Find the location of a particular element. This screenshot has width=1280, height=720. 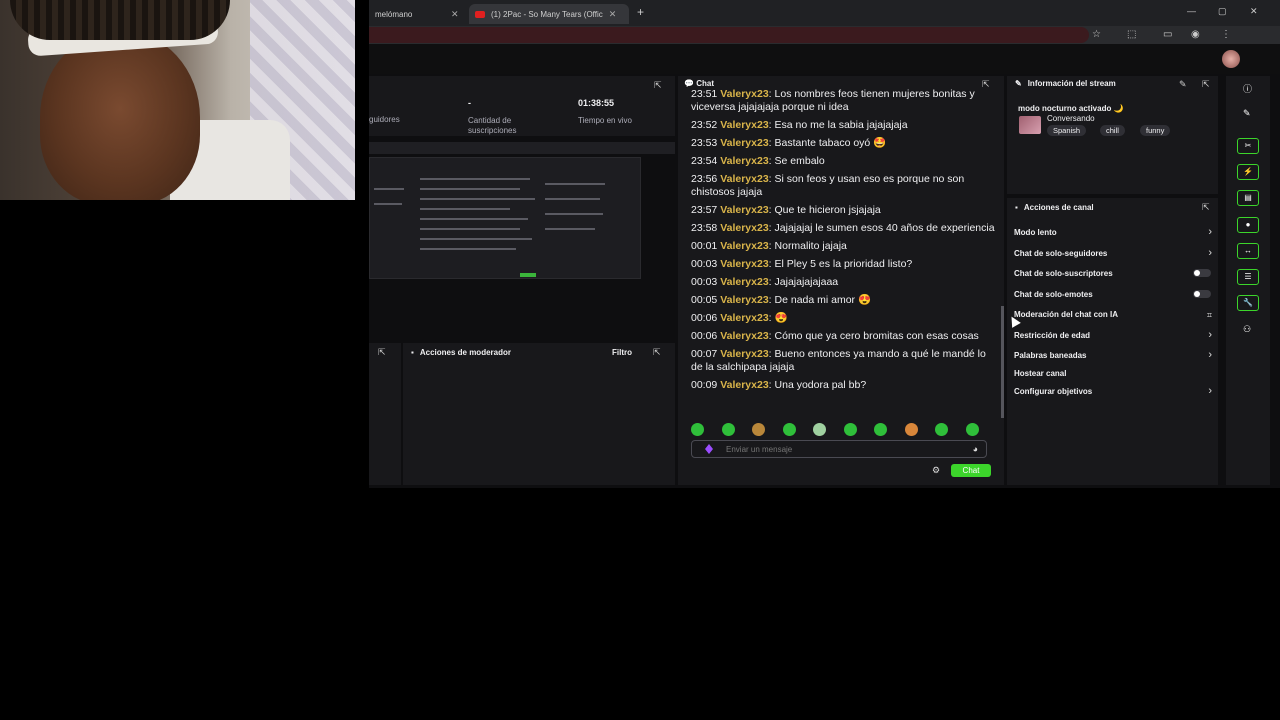

filter-button: Filtro is located at coordinates (622, 352).